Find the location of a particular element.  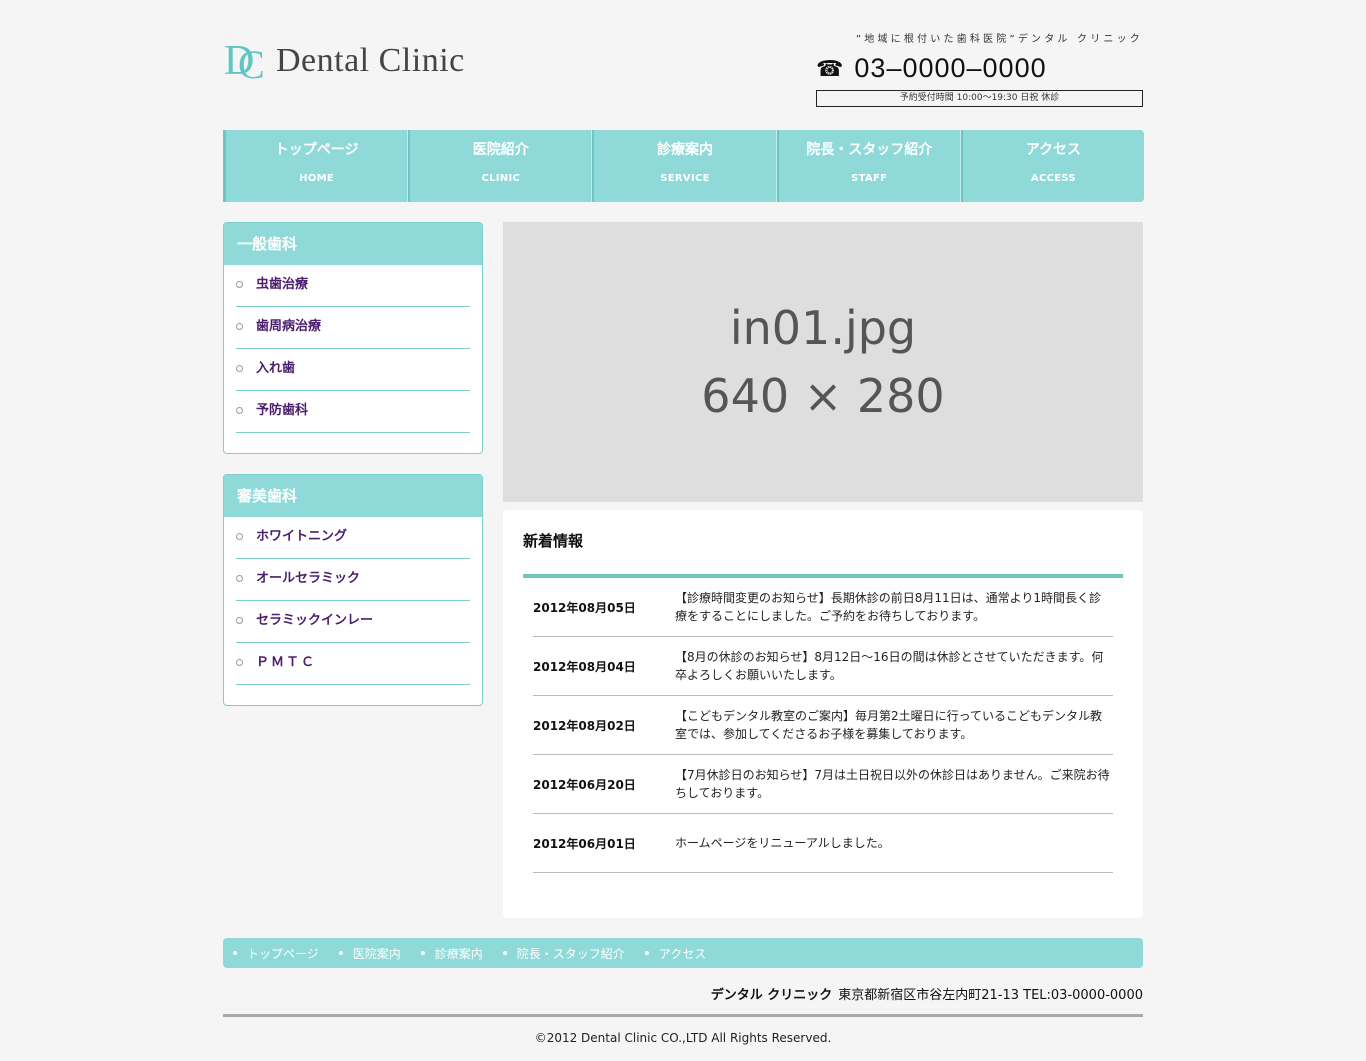

footer-link-clinic: 医院案内 is located at coordinates (369, 953).